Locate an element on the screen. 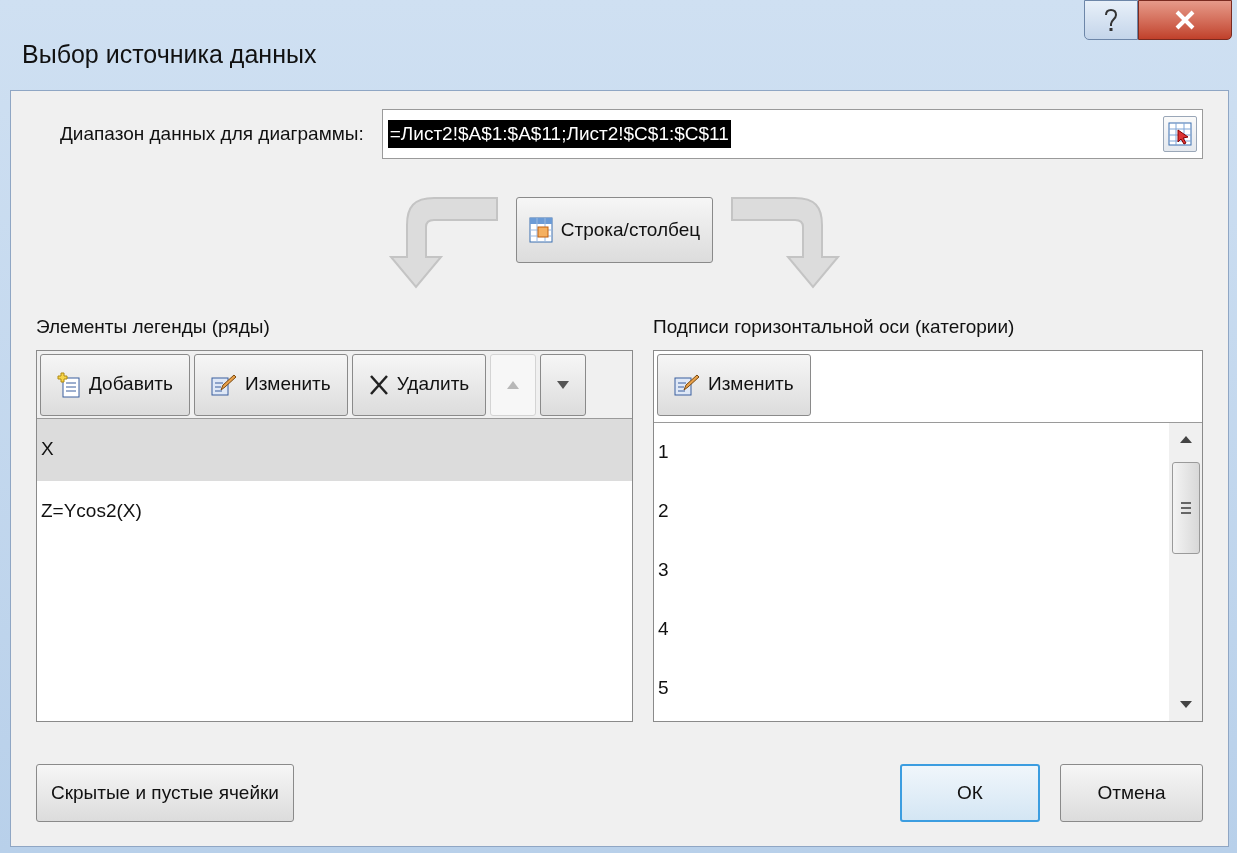 This screenshot has height=853, width=1237. delete-button: Удалить is located at coordinates (419, 384).